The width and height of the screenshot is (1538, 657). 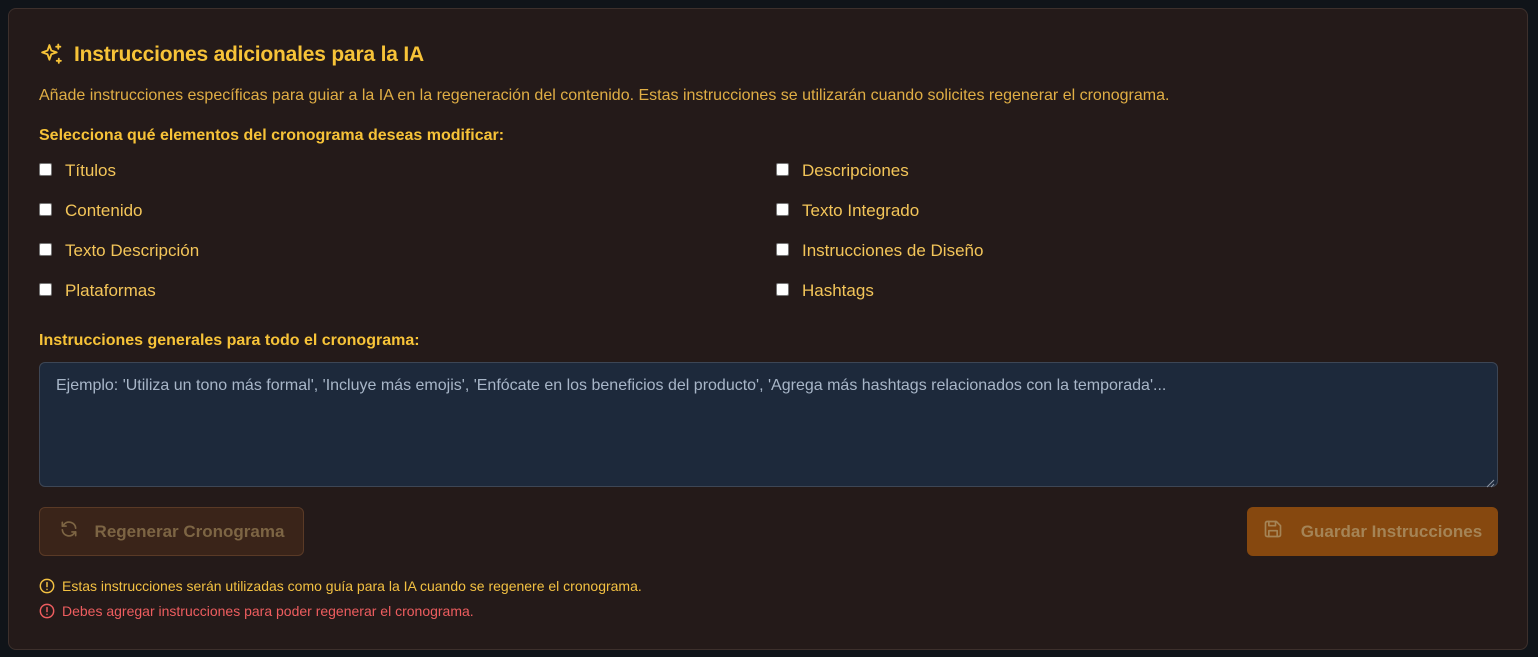 What do you see at coordinates (91, 170) in the screenshot?
I see `option-label: Títulos` at bounding box center [91, 170].